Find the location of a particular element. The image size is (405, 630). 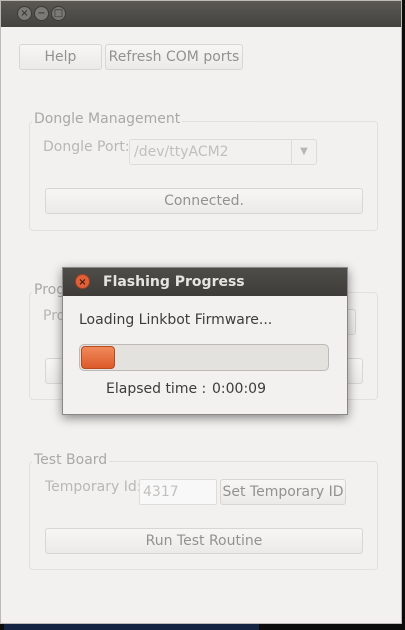

refresh-com-ports-button: Refresh COM ports is located at coordinates (174, 57).